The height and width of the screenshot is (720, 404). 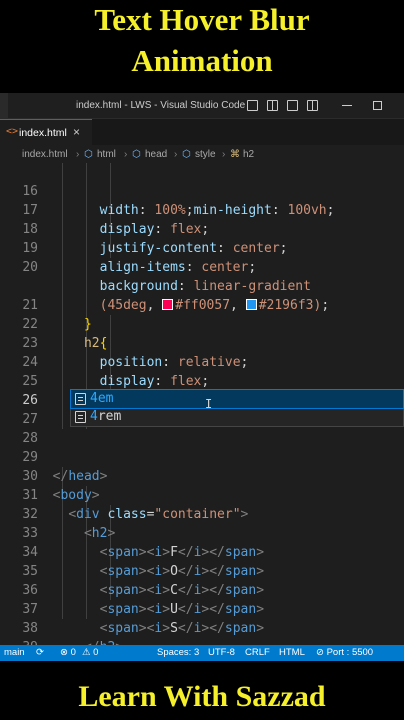 What do you see at coordinates (43, 133) in the screenshot?
I see `tab-label: index.html` at bounding box center [43, 133].